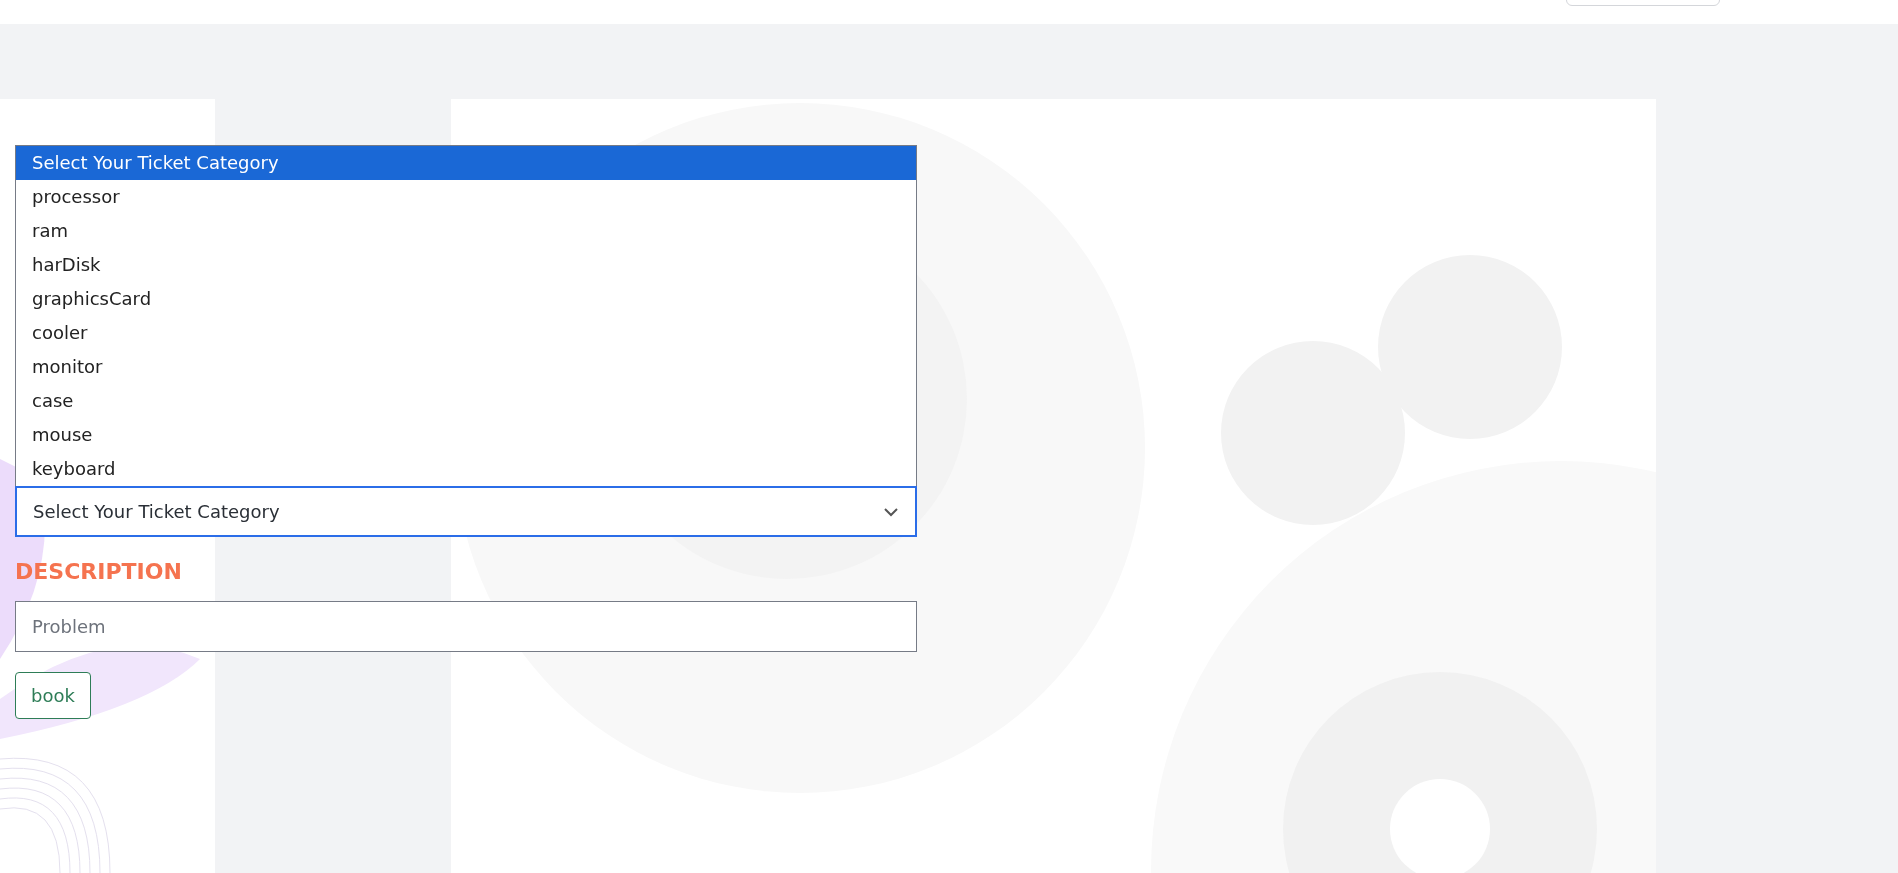 The width and height of the screenshot is (1898, 873). Describe the element at coordinates (466, 367) in the screenshot. I see `dropdown-option: monitor` at that location.